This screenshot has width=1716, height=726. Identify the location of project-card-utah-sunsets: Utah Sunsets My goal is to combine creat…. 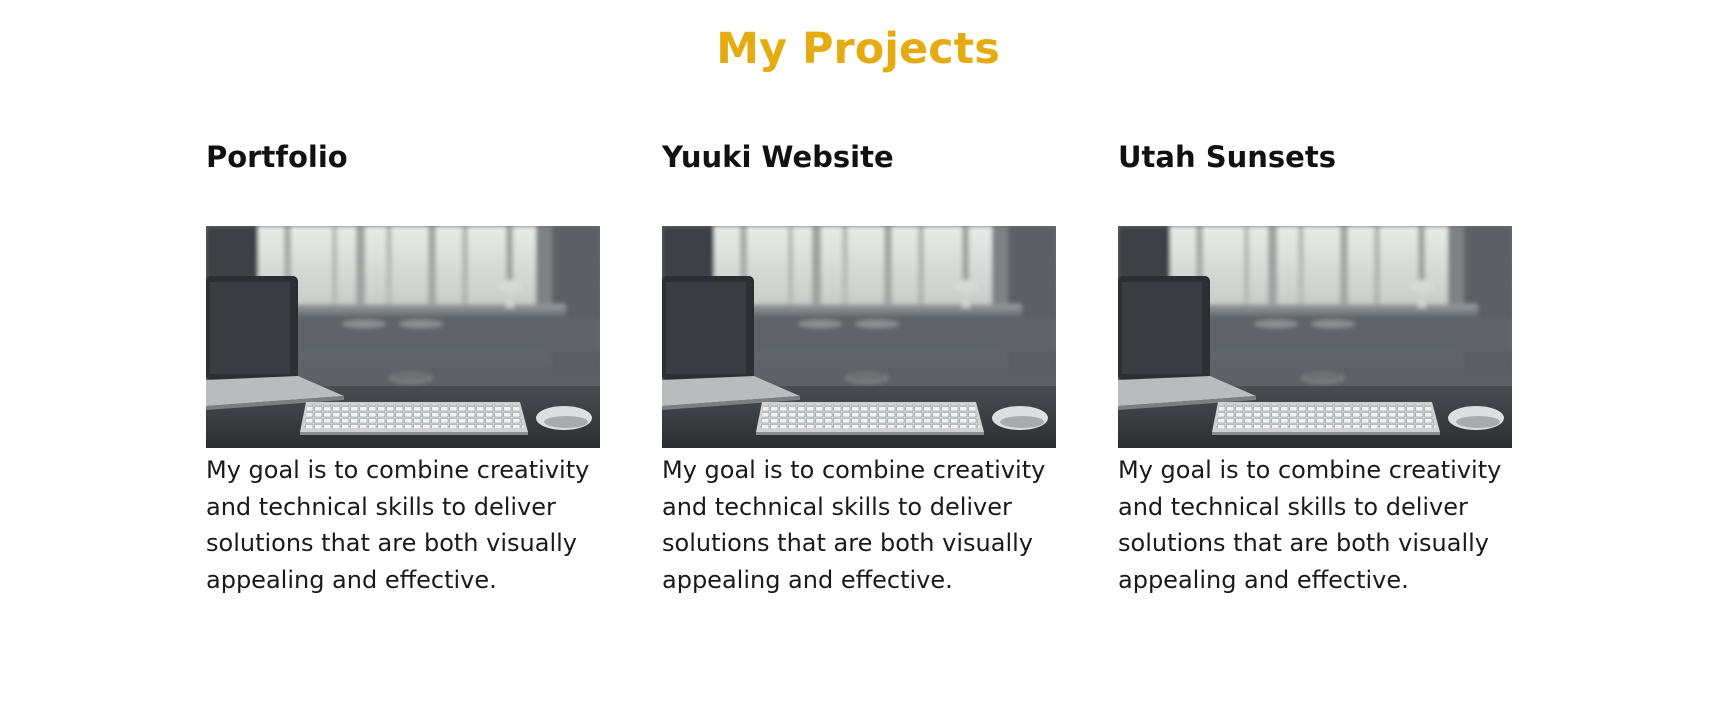
(1315, 367).